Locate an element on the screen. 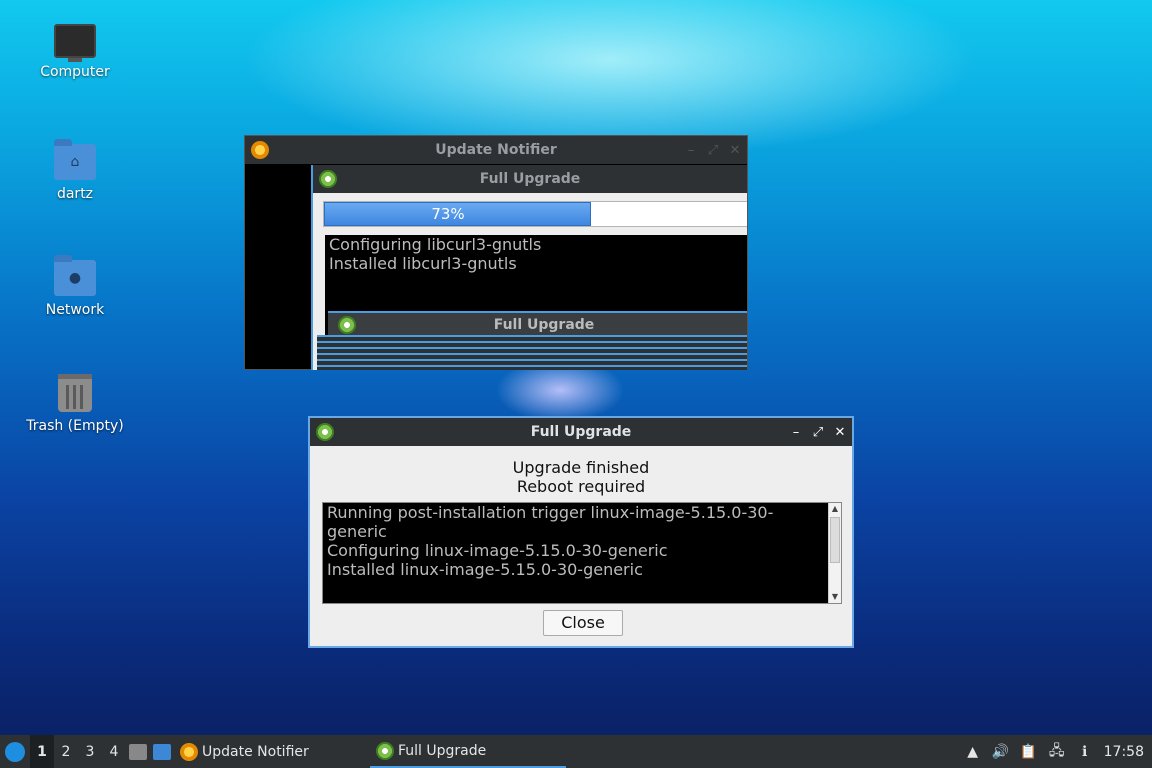  desktop-icon-label: dartz is located at coordinates (75, 194).